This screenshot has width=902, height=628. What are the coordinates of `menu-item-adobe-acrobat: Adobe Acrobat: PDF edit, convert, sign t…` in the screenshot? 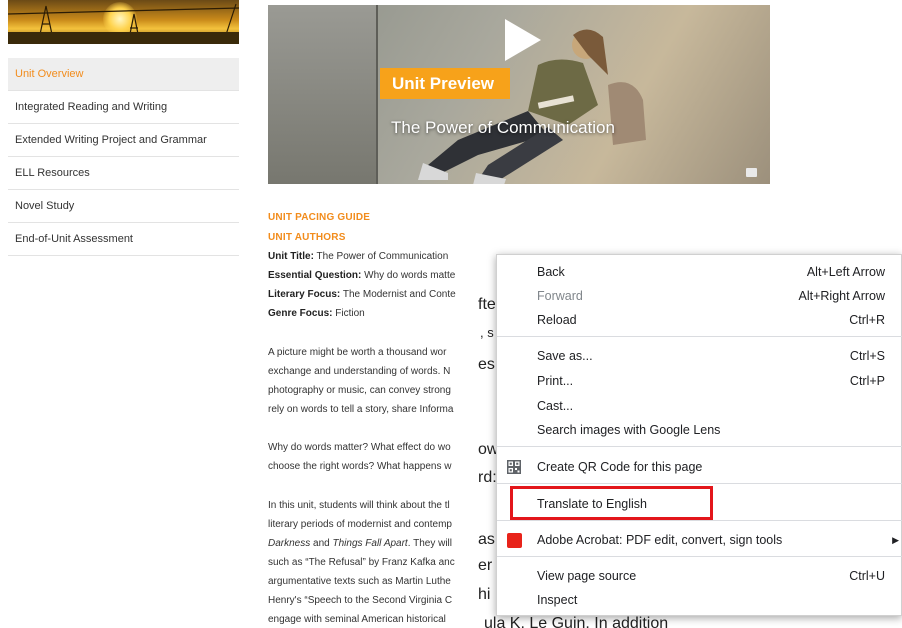 It's located at (699, 540).